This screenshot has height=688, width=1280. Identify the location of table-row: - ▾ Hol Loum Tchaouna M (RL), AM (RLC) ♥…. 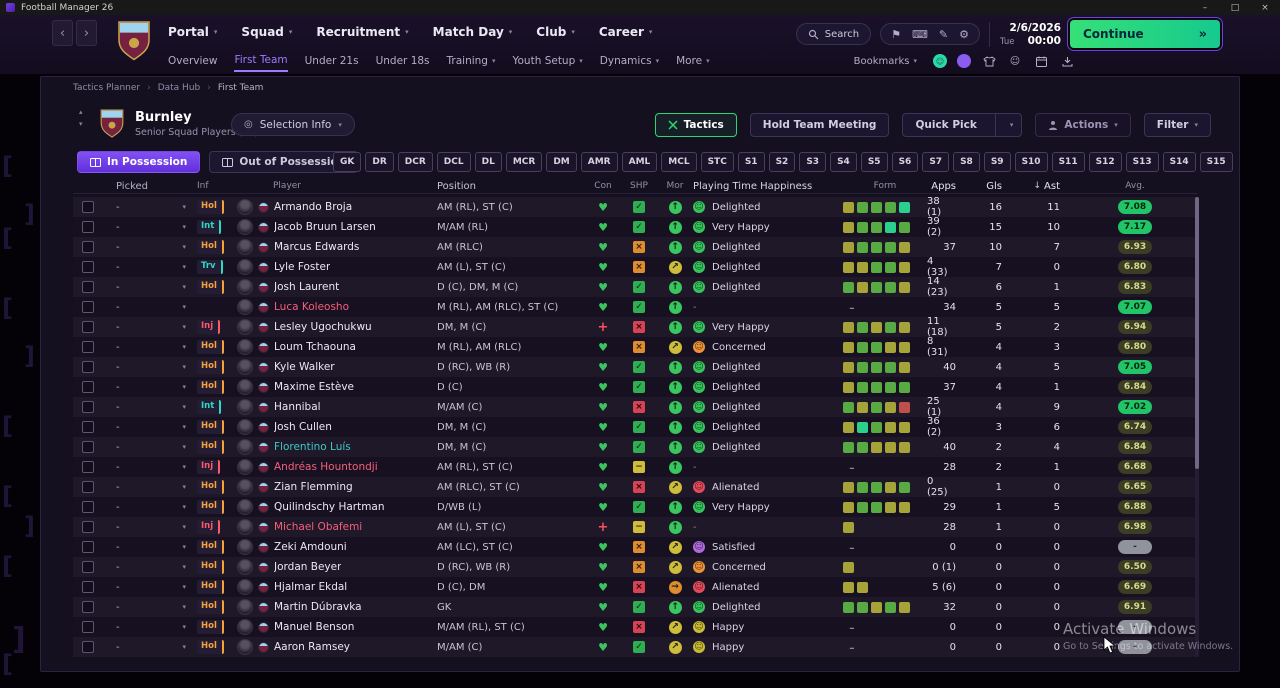
(635, 347).